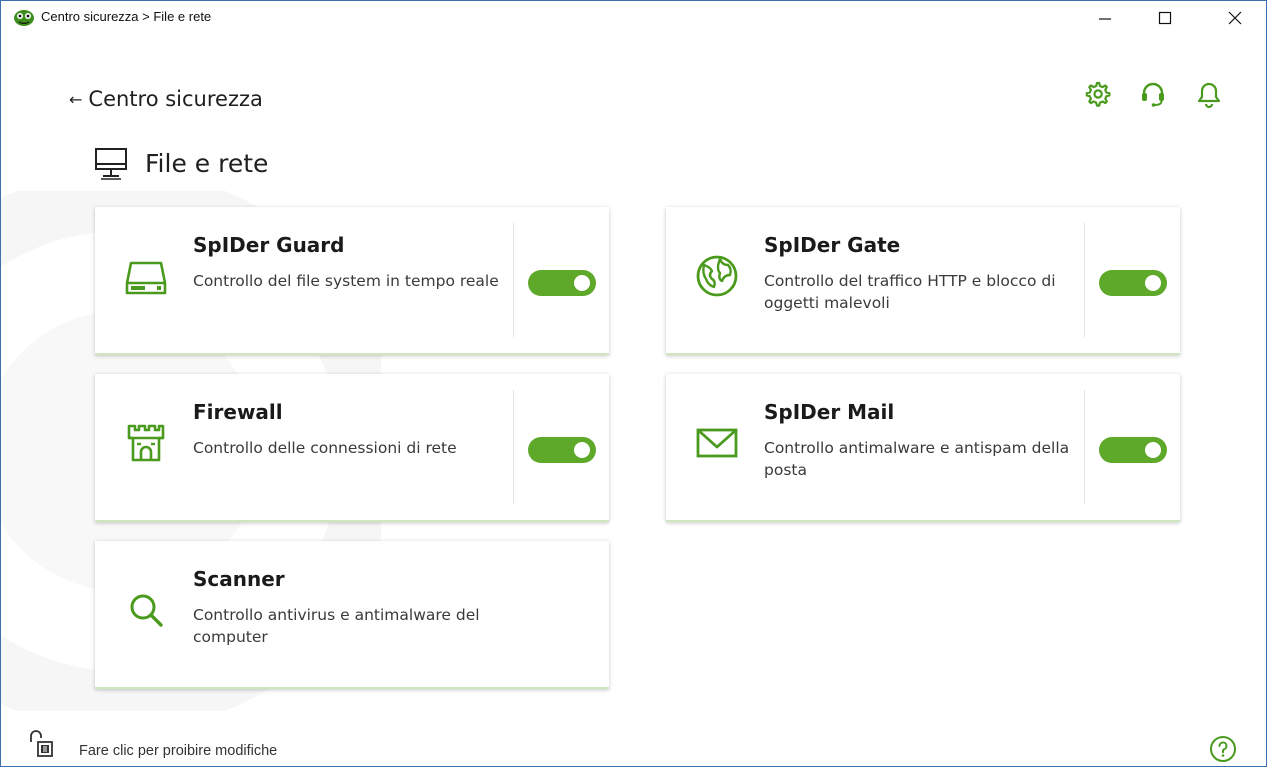 The image size is (1267, 767). What do you see at coordinates (126, 16) in the screenshot?
I see `window-title: Centro sicurezza > File e rete` at bounding box center [126, 16].